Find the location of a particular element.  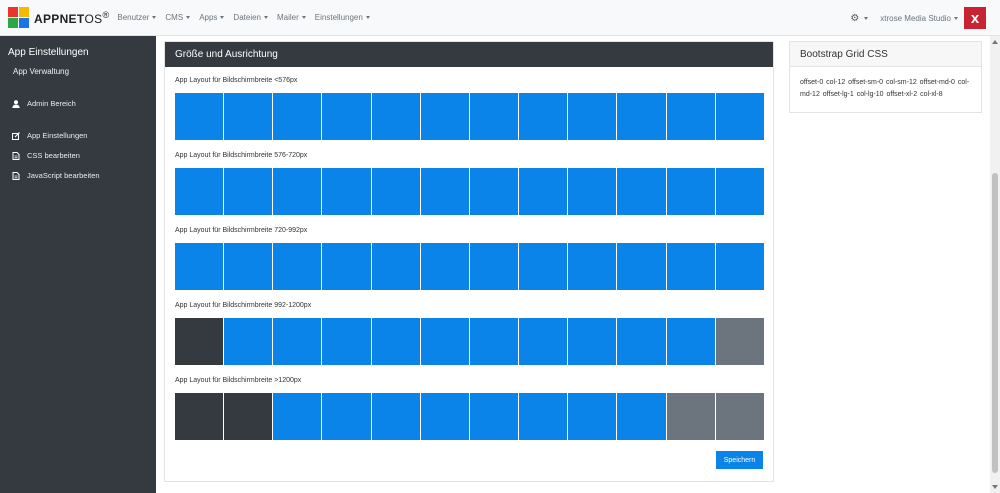

menu-cms: CMS is located at coordinates (178, 17).